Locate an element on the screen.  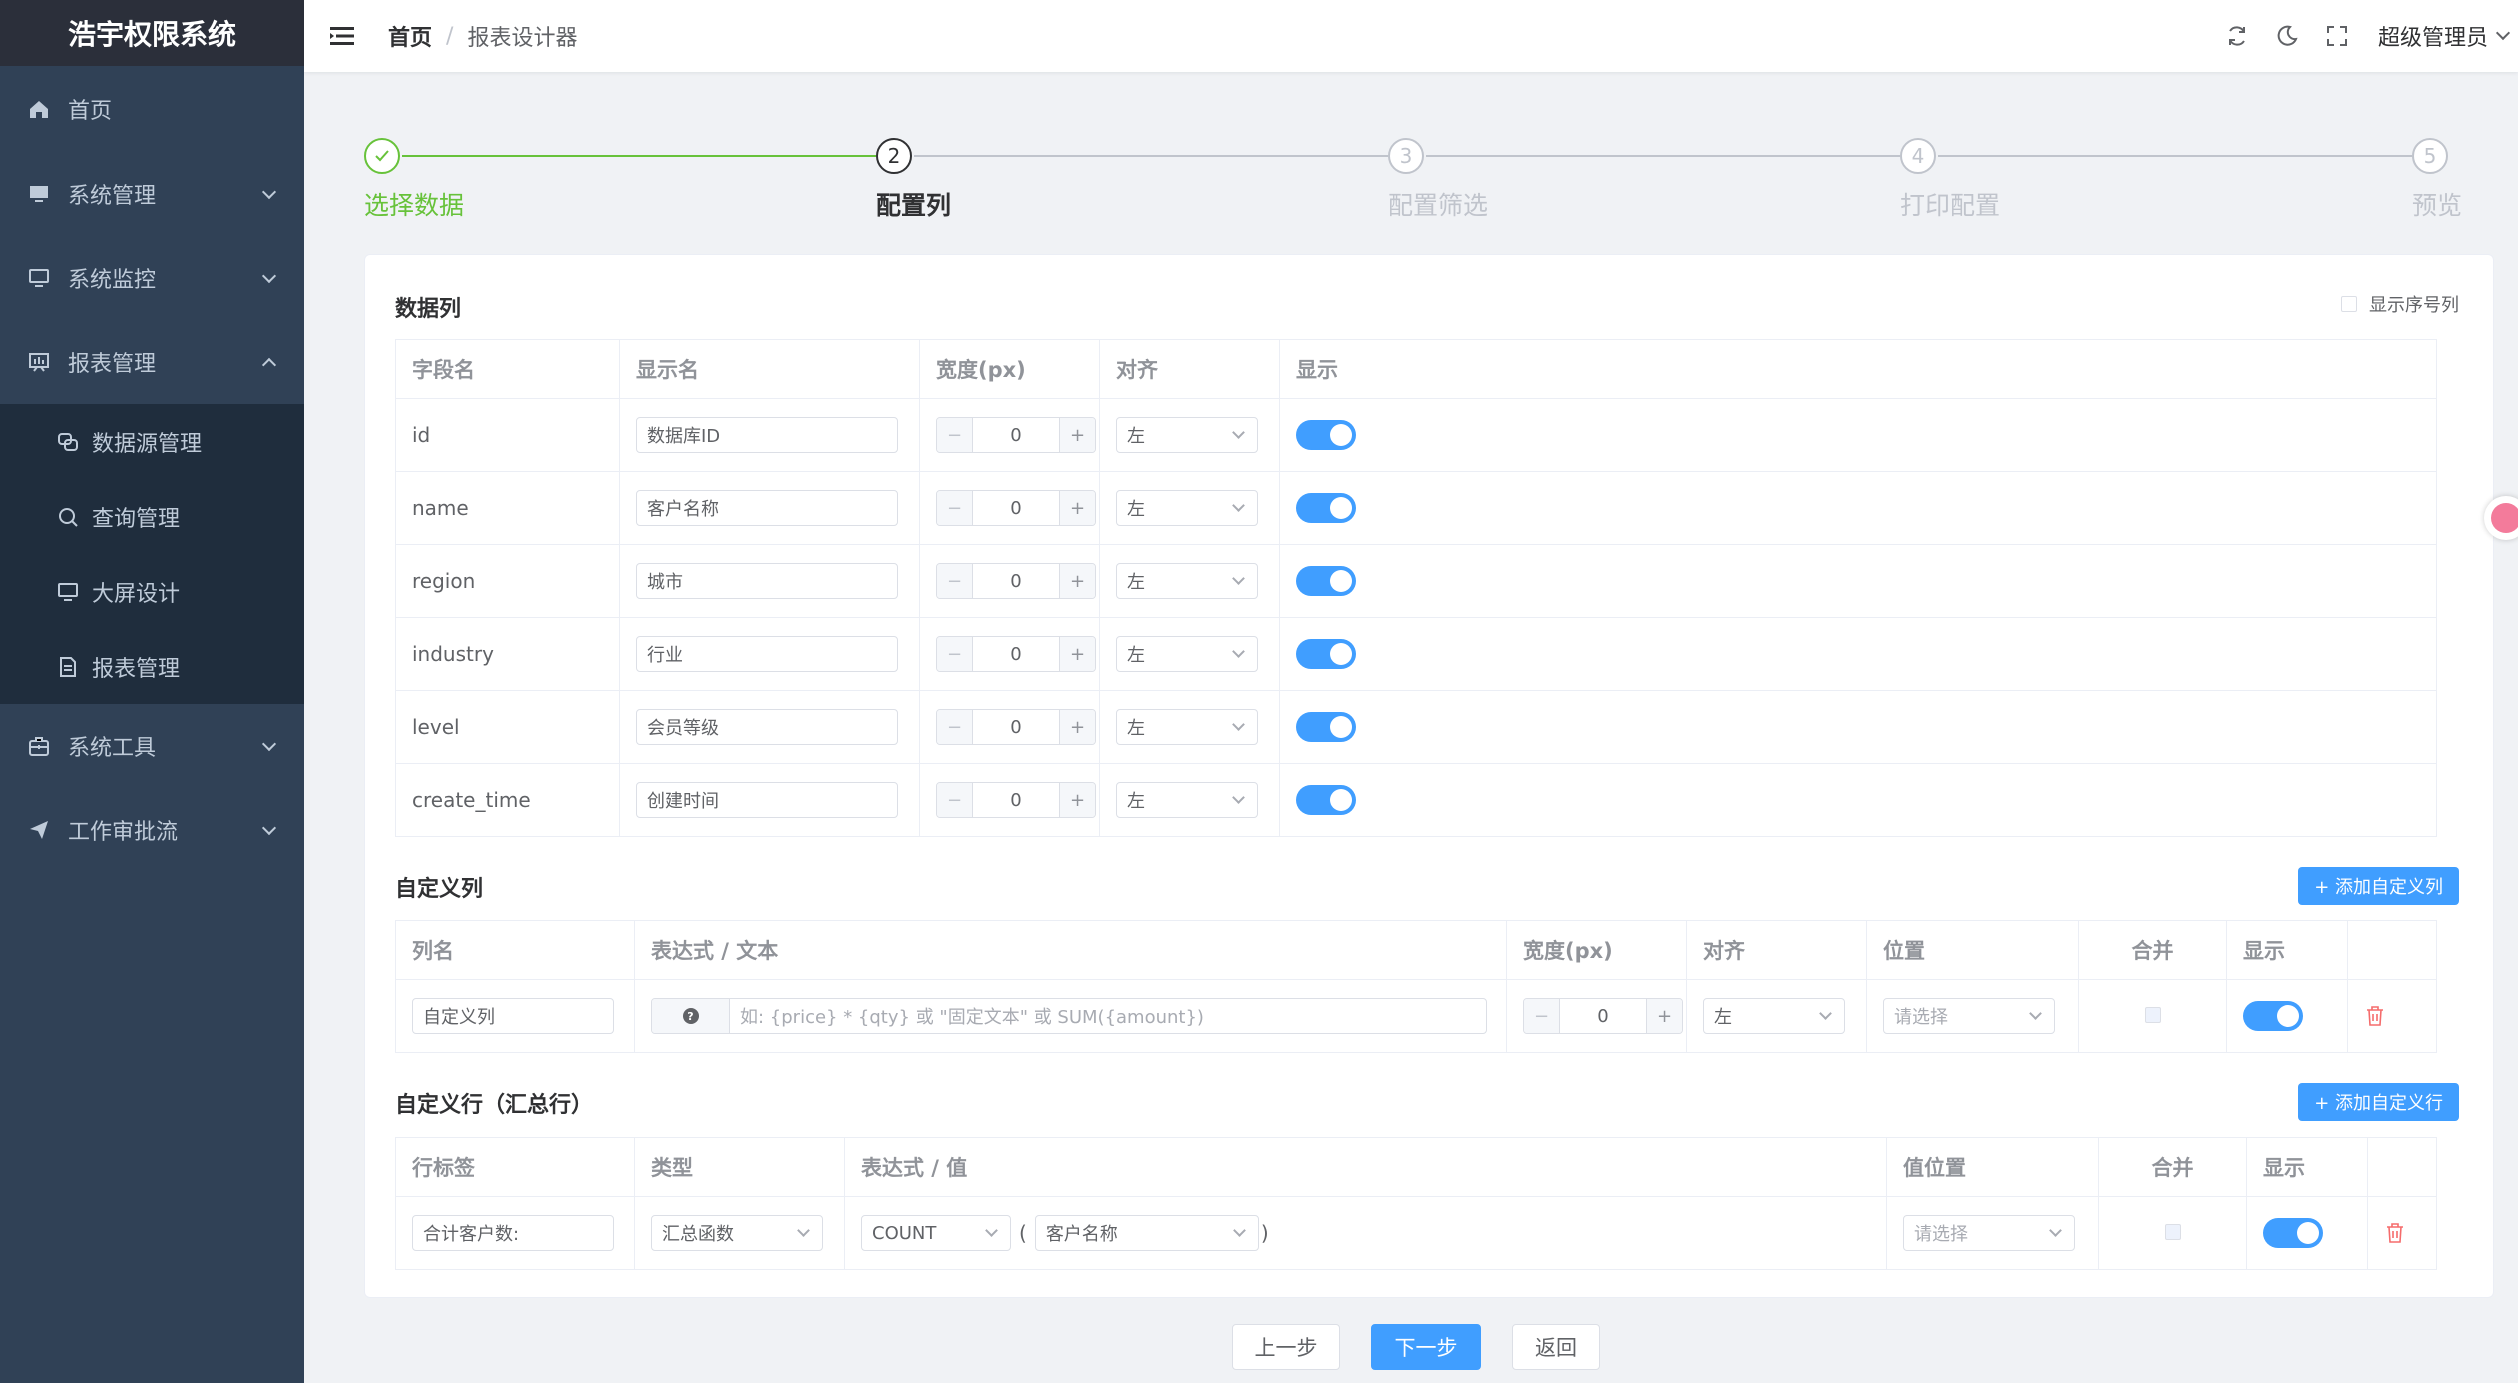
col-header-visible: 显示 is located at coordinates (1858, 369).